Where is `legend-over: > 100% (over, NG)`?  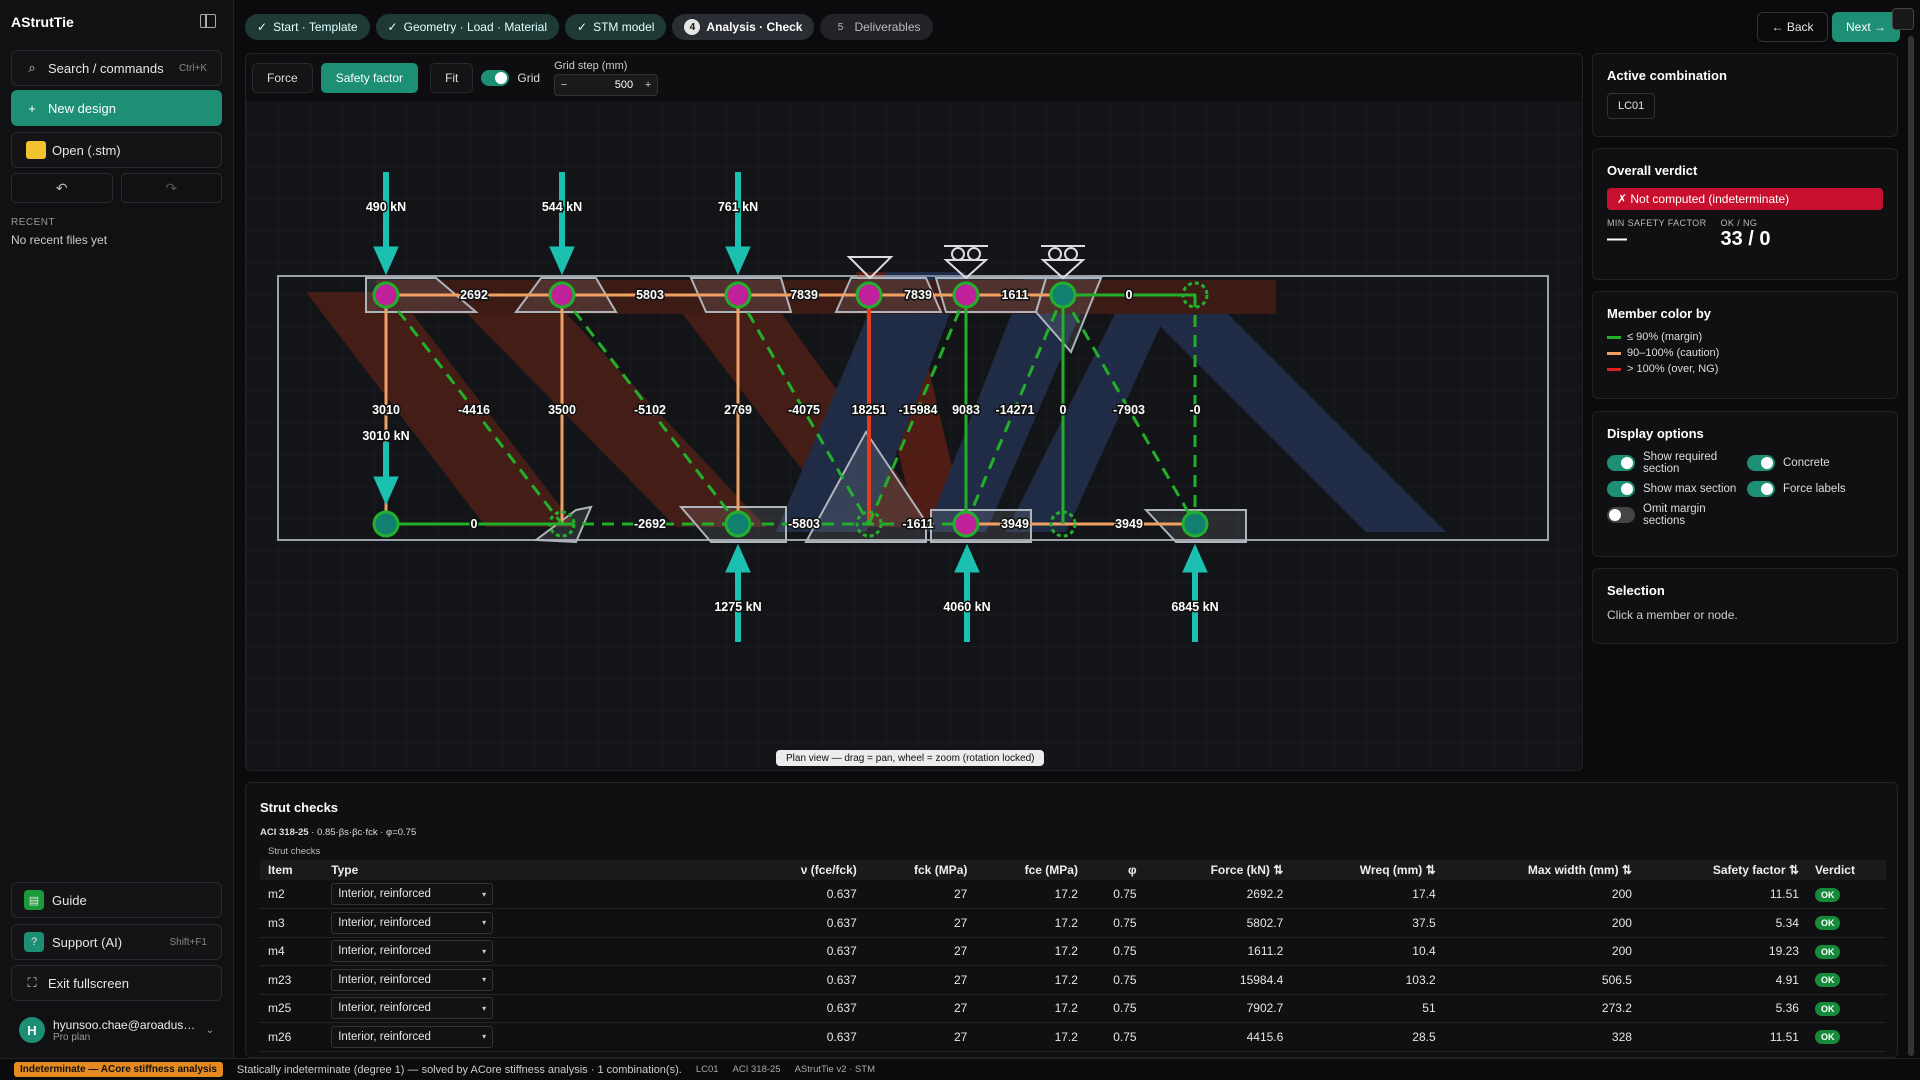
legend-over: > 100% (over, NG) is located at coordinates (1745, 369).